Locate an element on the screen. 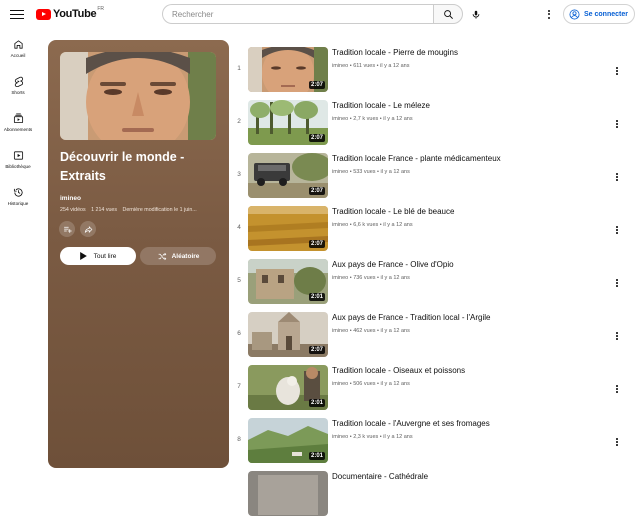  sidebar-item-home: Accueil is located at coordinates (18, 48).